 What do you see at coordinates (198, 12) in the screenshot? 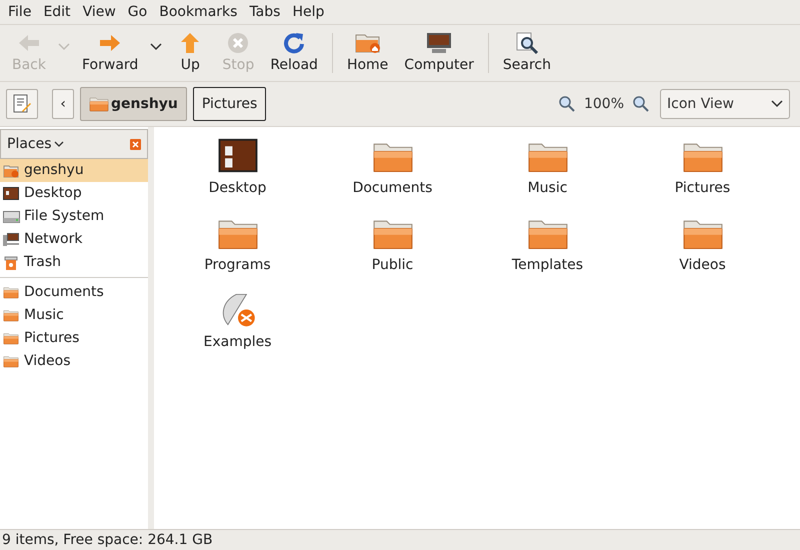
I see `menu-item: Bookmarks` at bounding box center [198, 12].